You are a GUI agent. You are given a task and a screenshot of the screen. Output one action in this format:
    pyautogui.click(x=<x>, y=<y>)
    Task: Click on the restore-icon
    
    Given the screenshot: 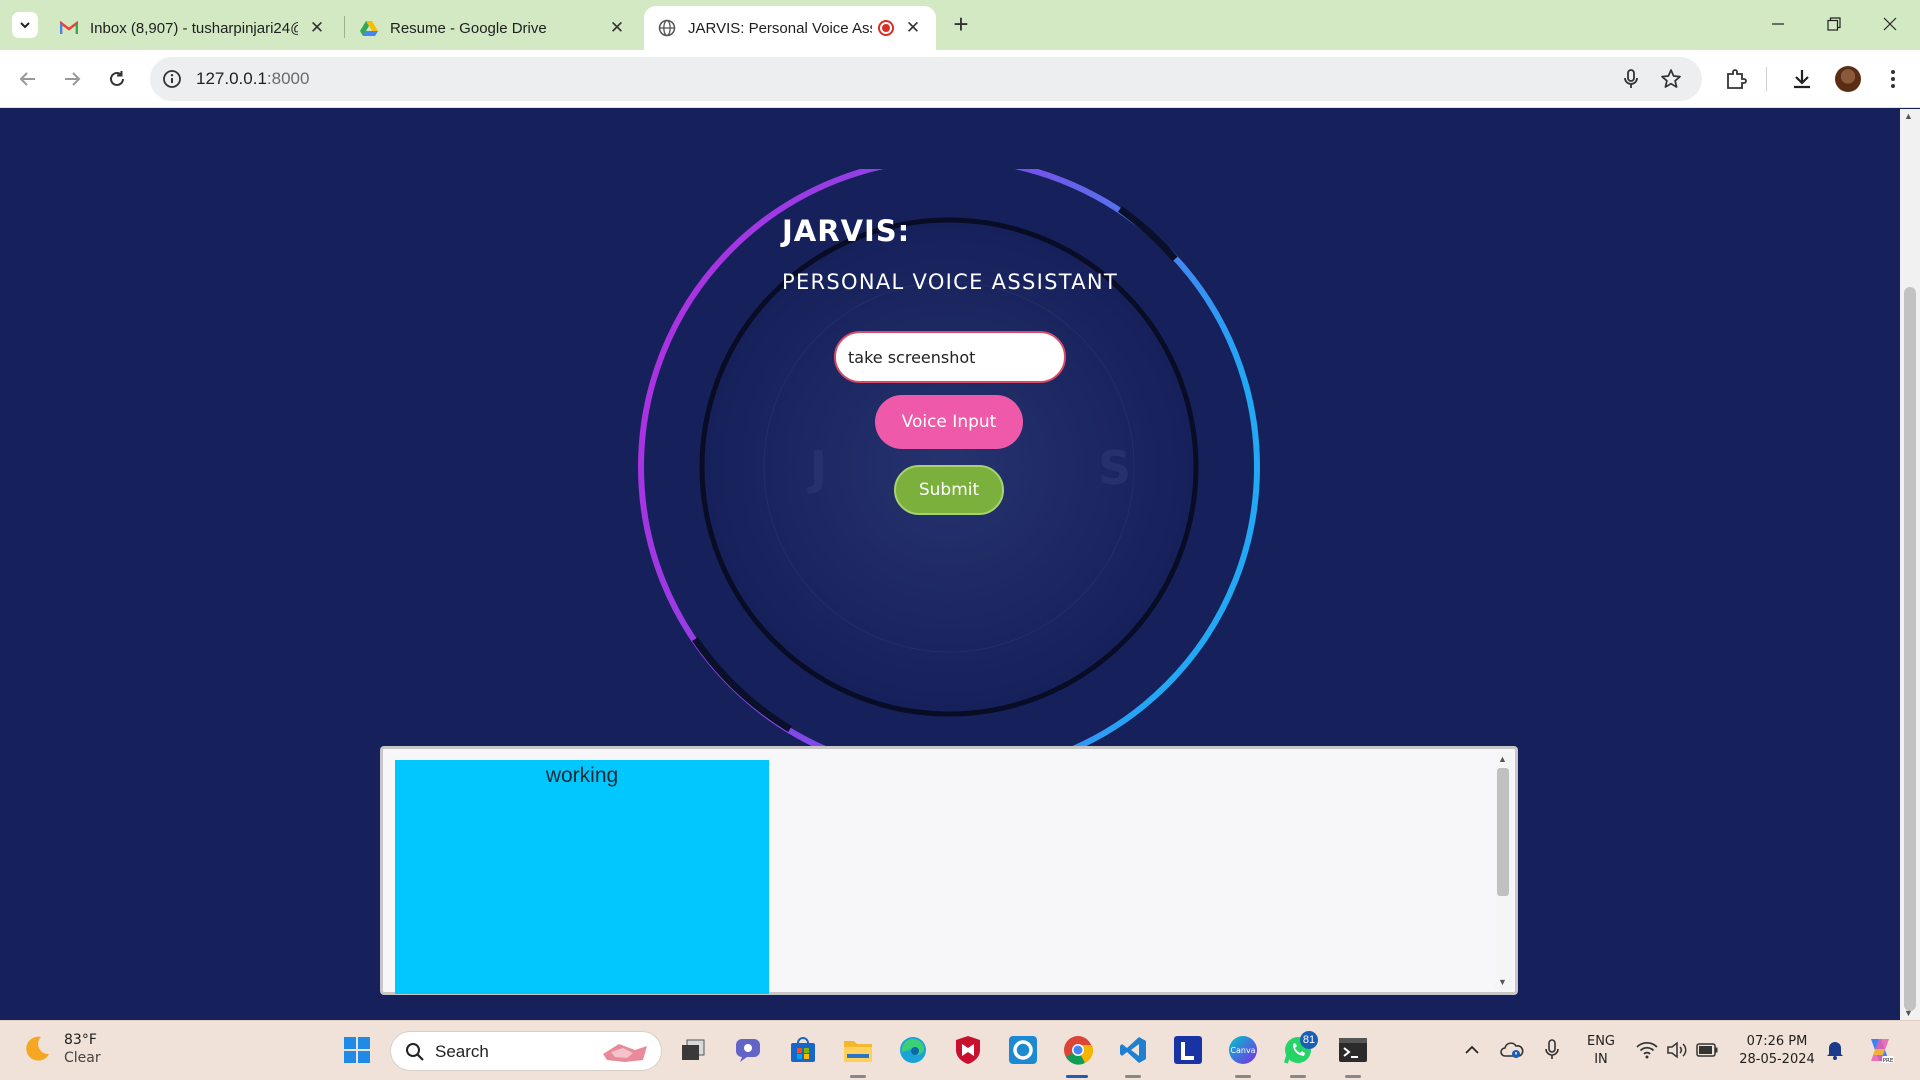 What is the action you would take?
    pyautogui.click(x=1834, y=24)
    